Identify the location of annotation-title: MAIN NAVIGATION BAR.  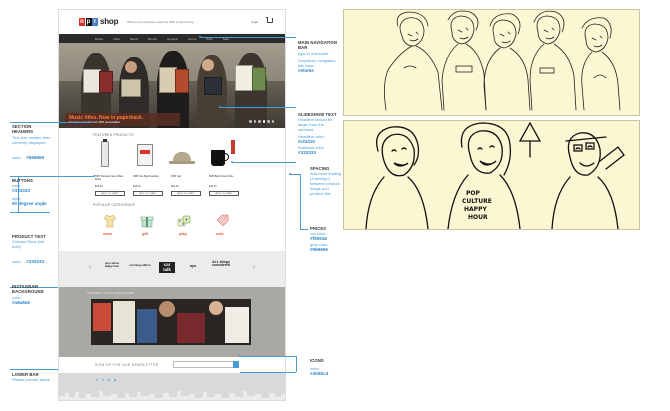
(318, 45).